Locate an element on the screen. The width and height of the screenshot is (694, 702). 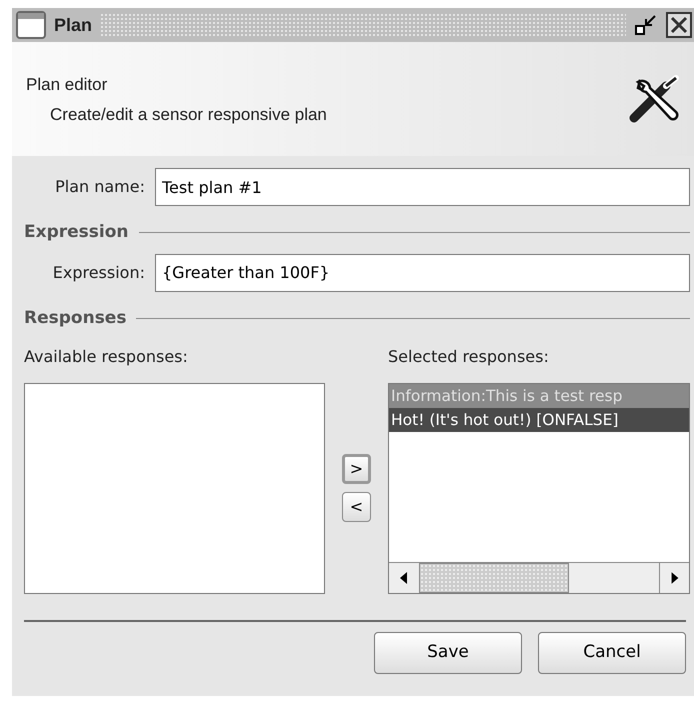
cancel-button: Cancel is located at coordinates (612, 653).